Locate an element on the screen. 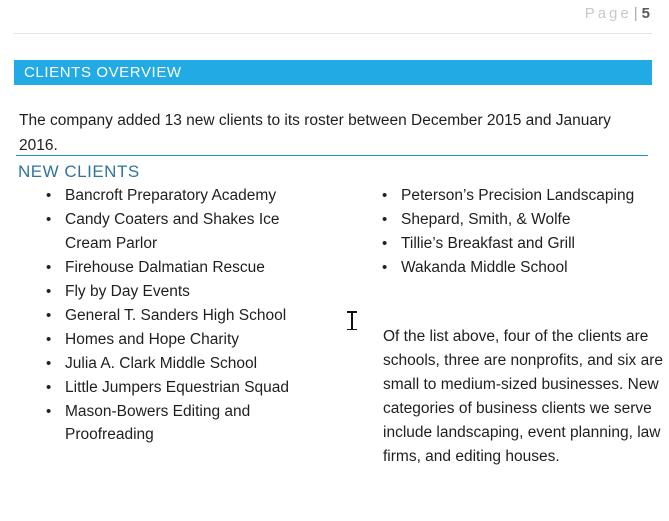  list-item-label: Peterson’s Precision Landscaping is located at coordinates (518, 195).